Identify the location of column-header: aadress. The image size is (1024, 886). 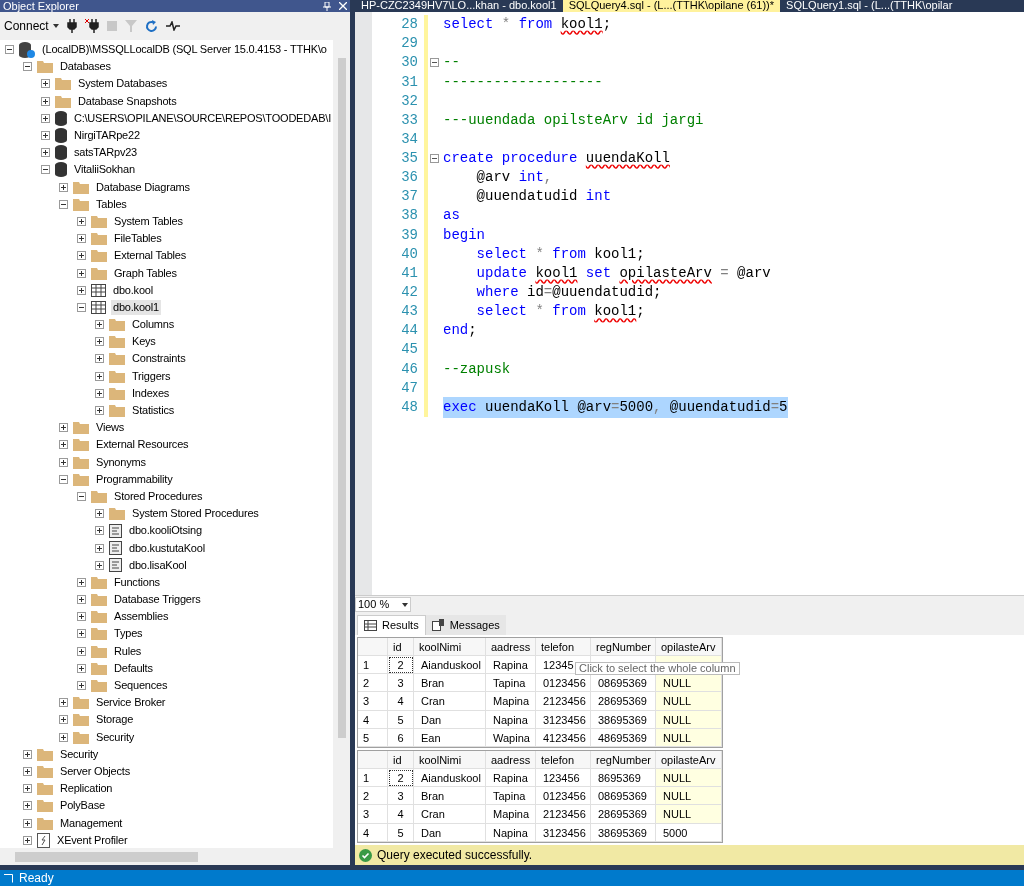
(511, 647).